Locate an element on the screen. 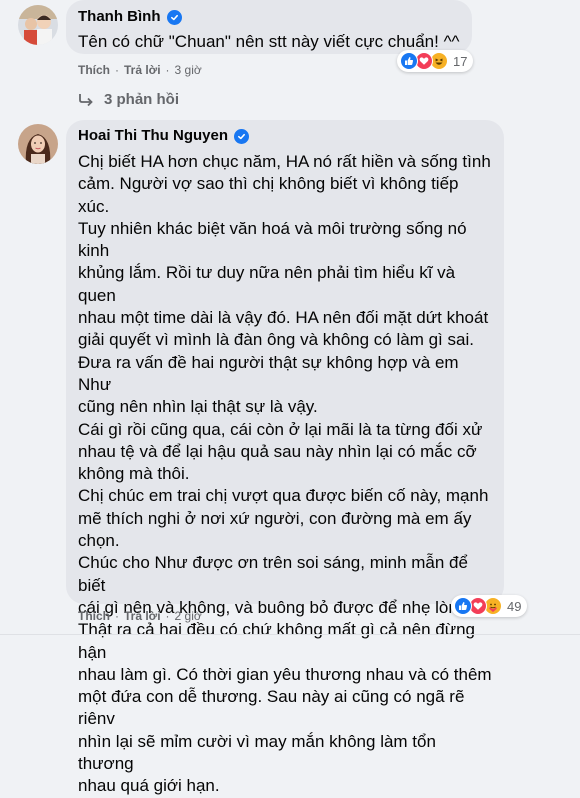  comment-author-name: Thanh Bình is located at coordinates (119, 17).